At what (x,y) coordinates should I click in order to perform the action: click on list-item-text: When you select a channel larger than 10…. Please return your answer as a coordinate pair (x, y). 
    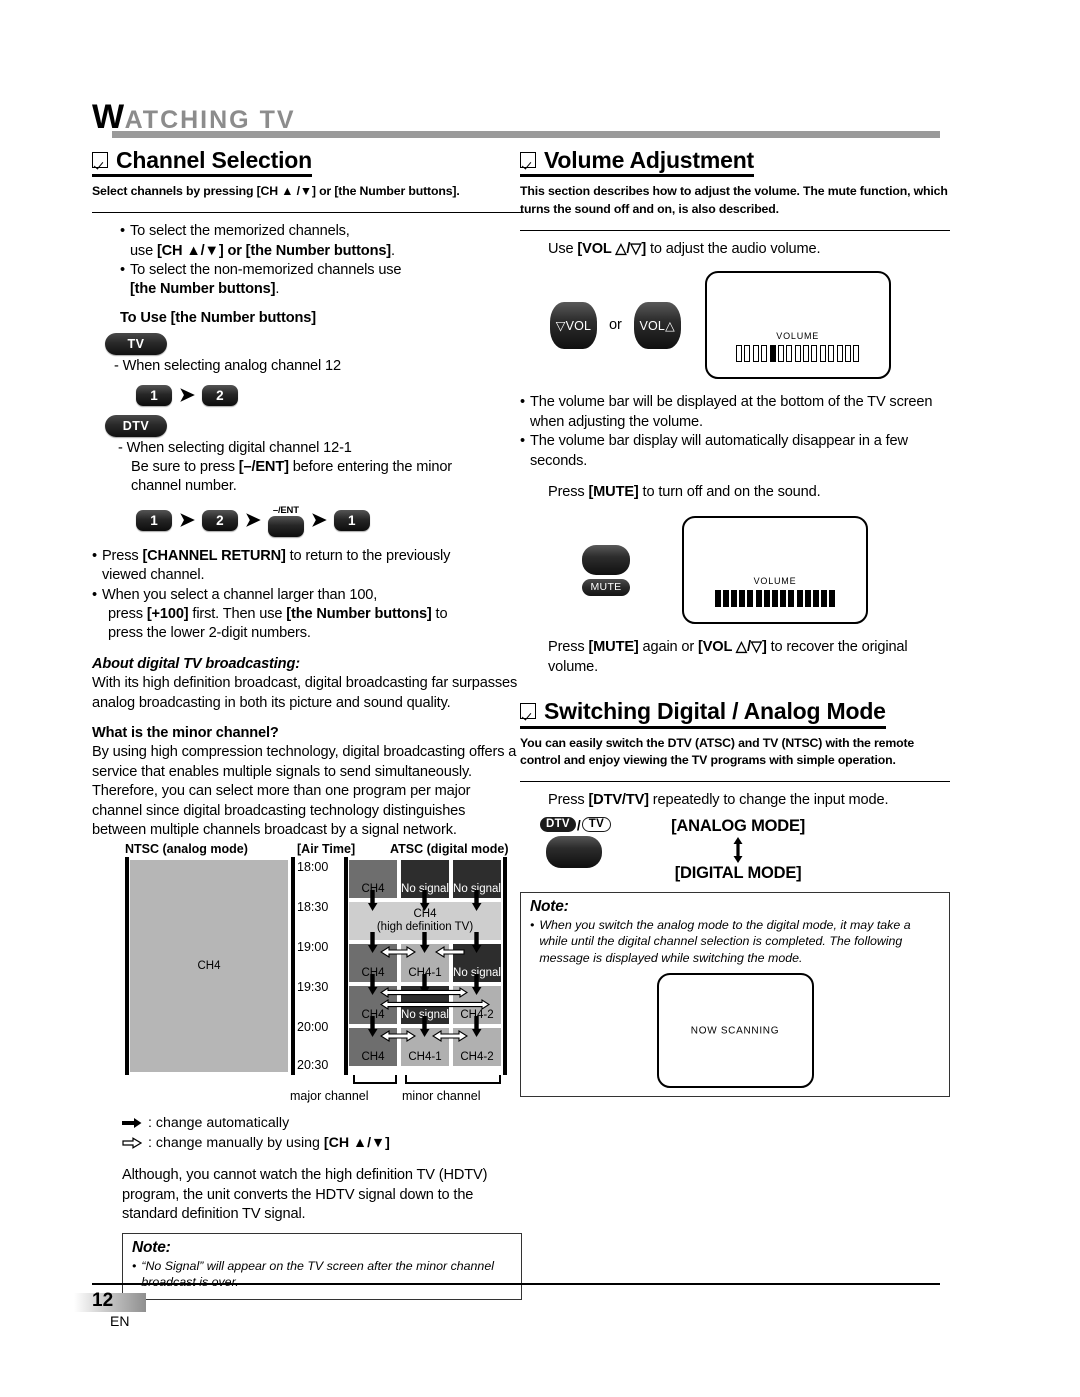
    Looking at the image, I should click on (274, 615).